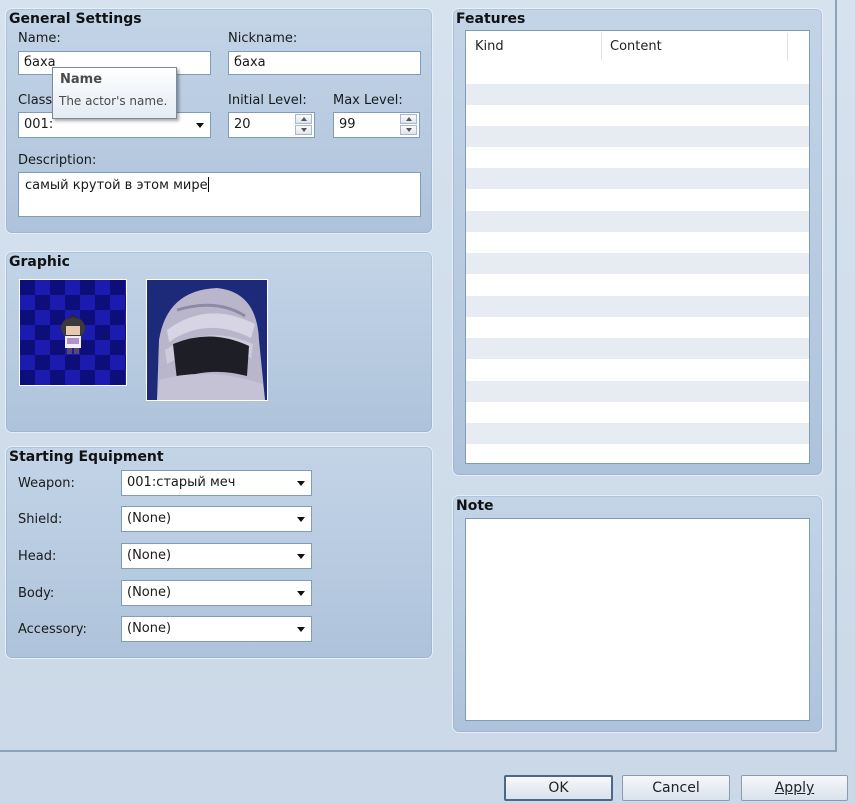 This screenshot has height=803, width=855. Describe the element at coordinates (81, 79) in the screenshot. I see `tooltip-title: Name` at that location.